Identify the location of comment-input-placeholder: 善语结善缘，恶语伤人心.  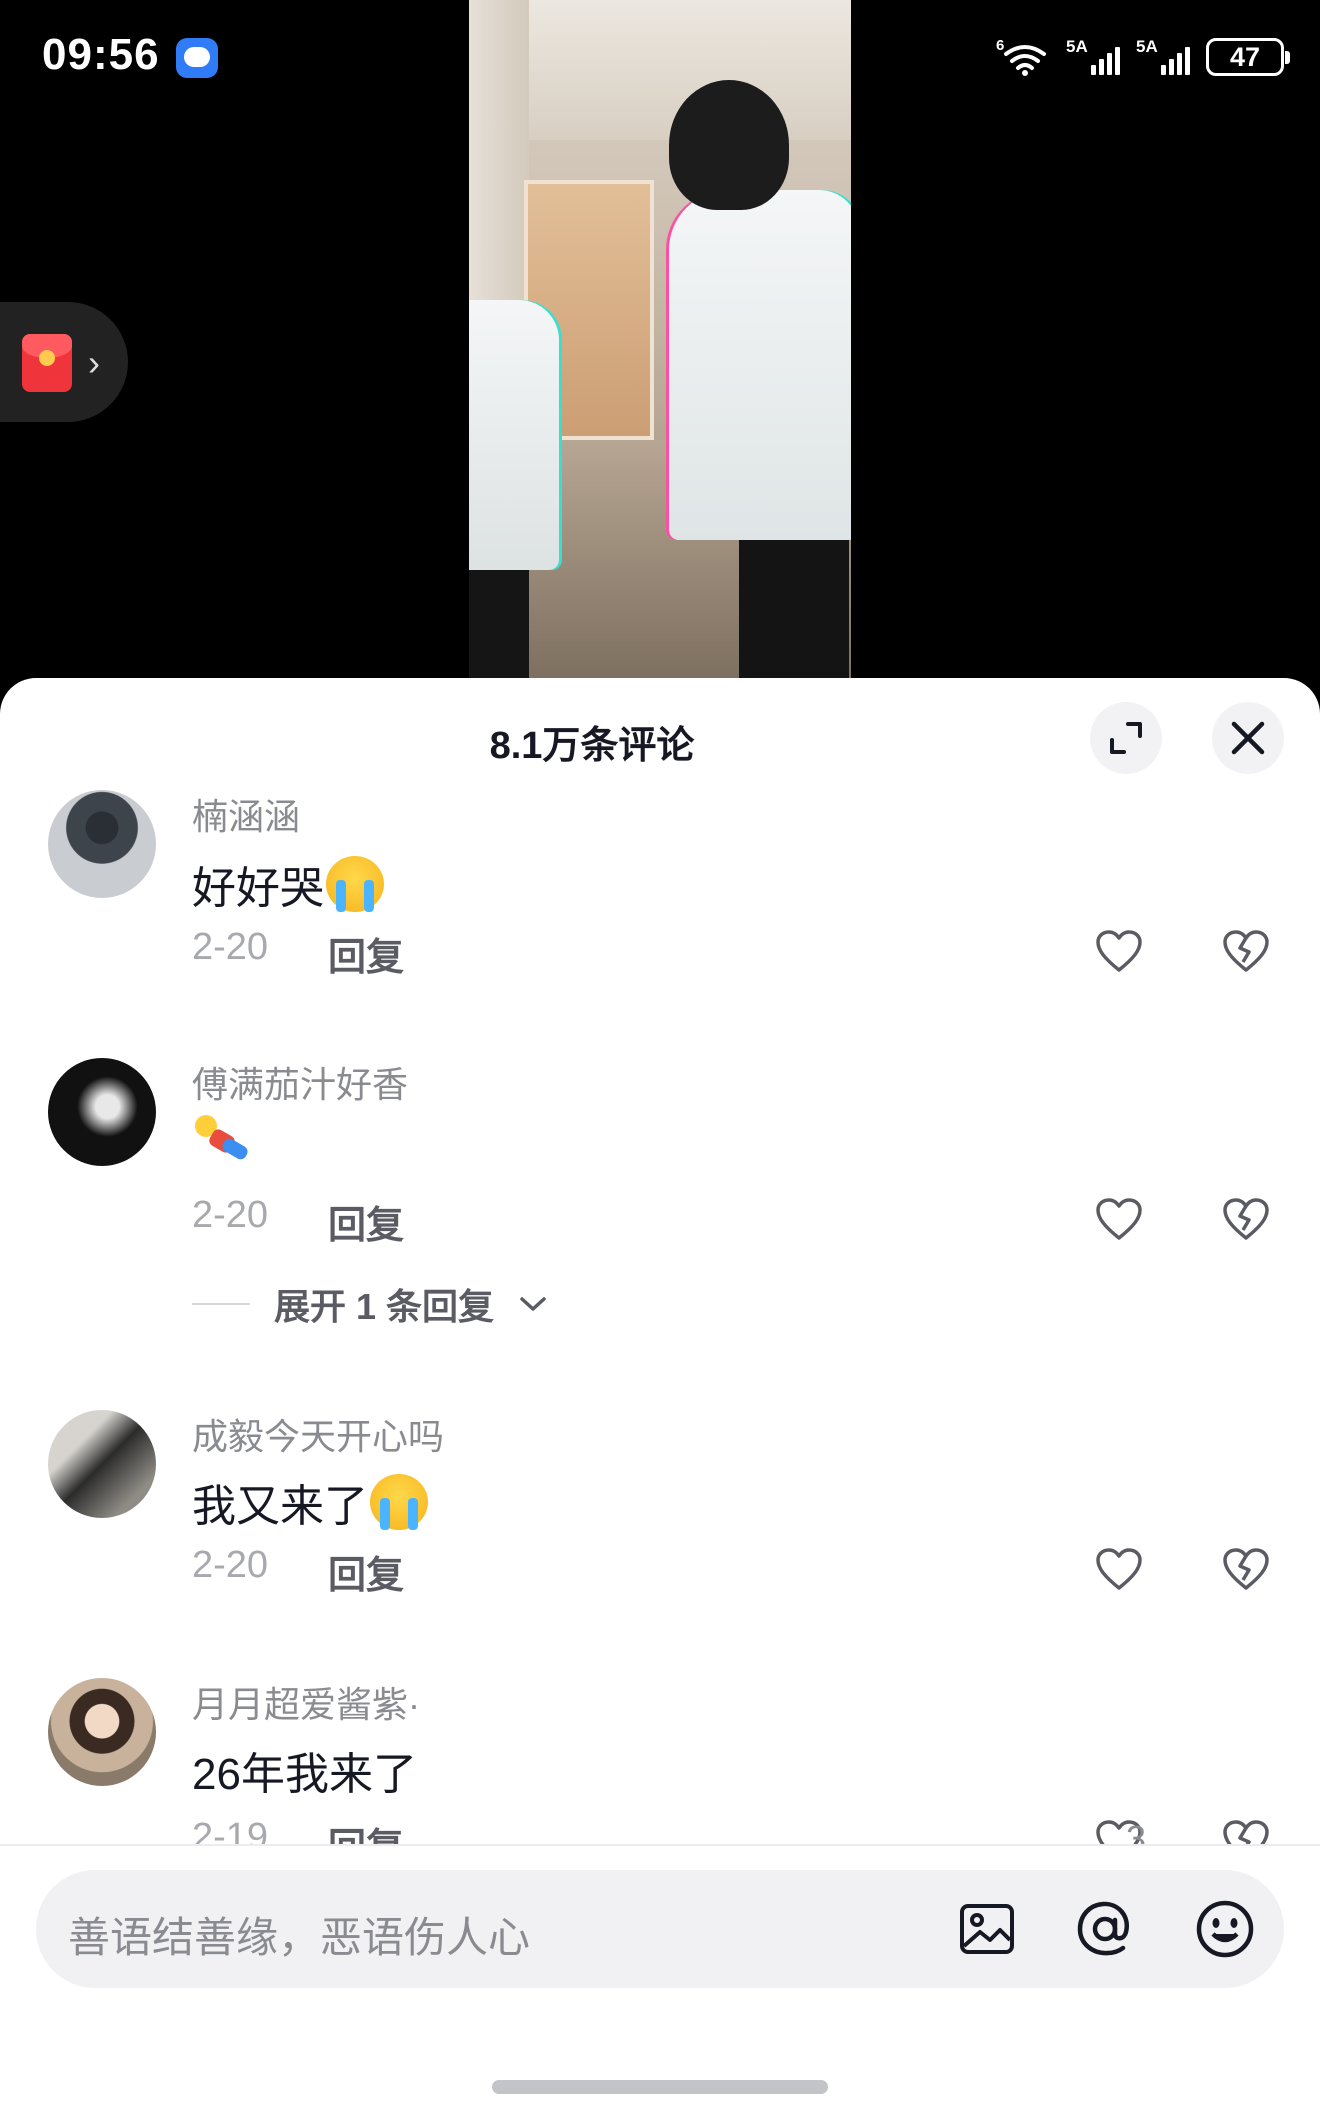
(299, 1937).